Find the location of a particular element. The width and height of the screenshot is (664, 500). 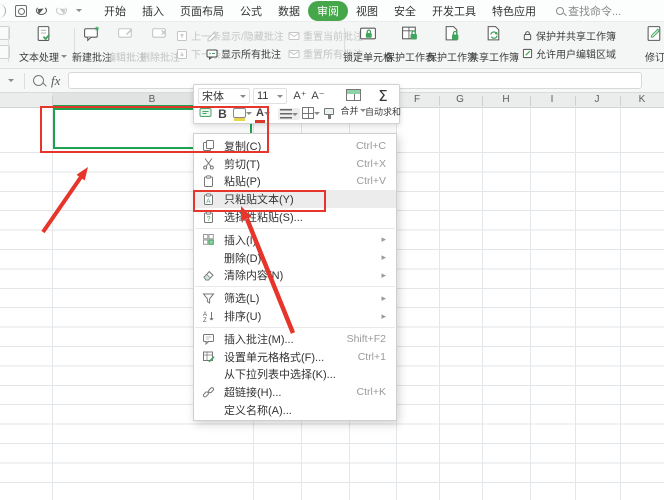

insert-function-icon is located at coordinates (38, 80).